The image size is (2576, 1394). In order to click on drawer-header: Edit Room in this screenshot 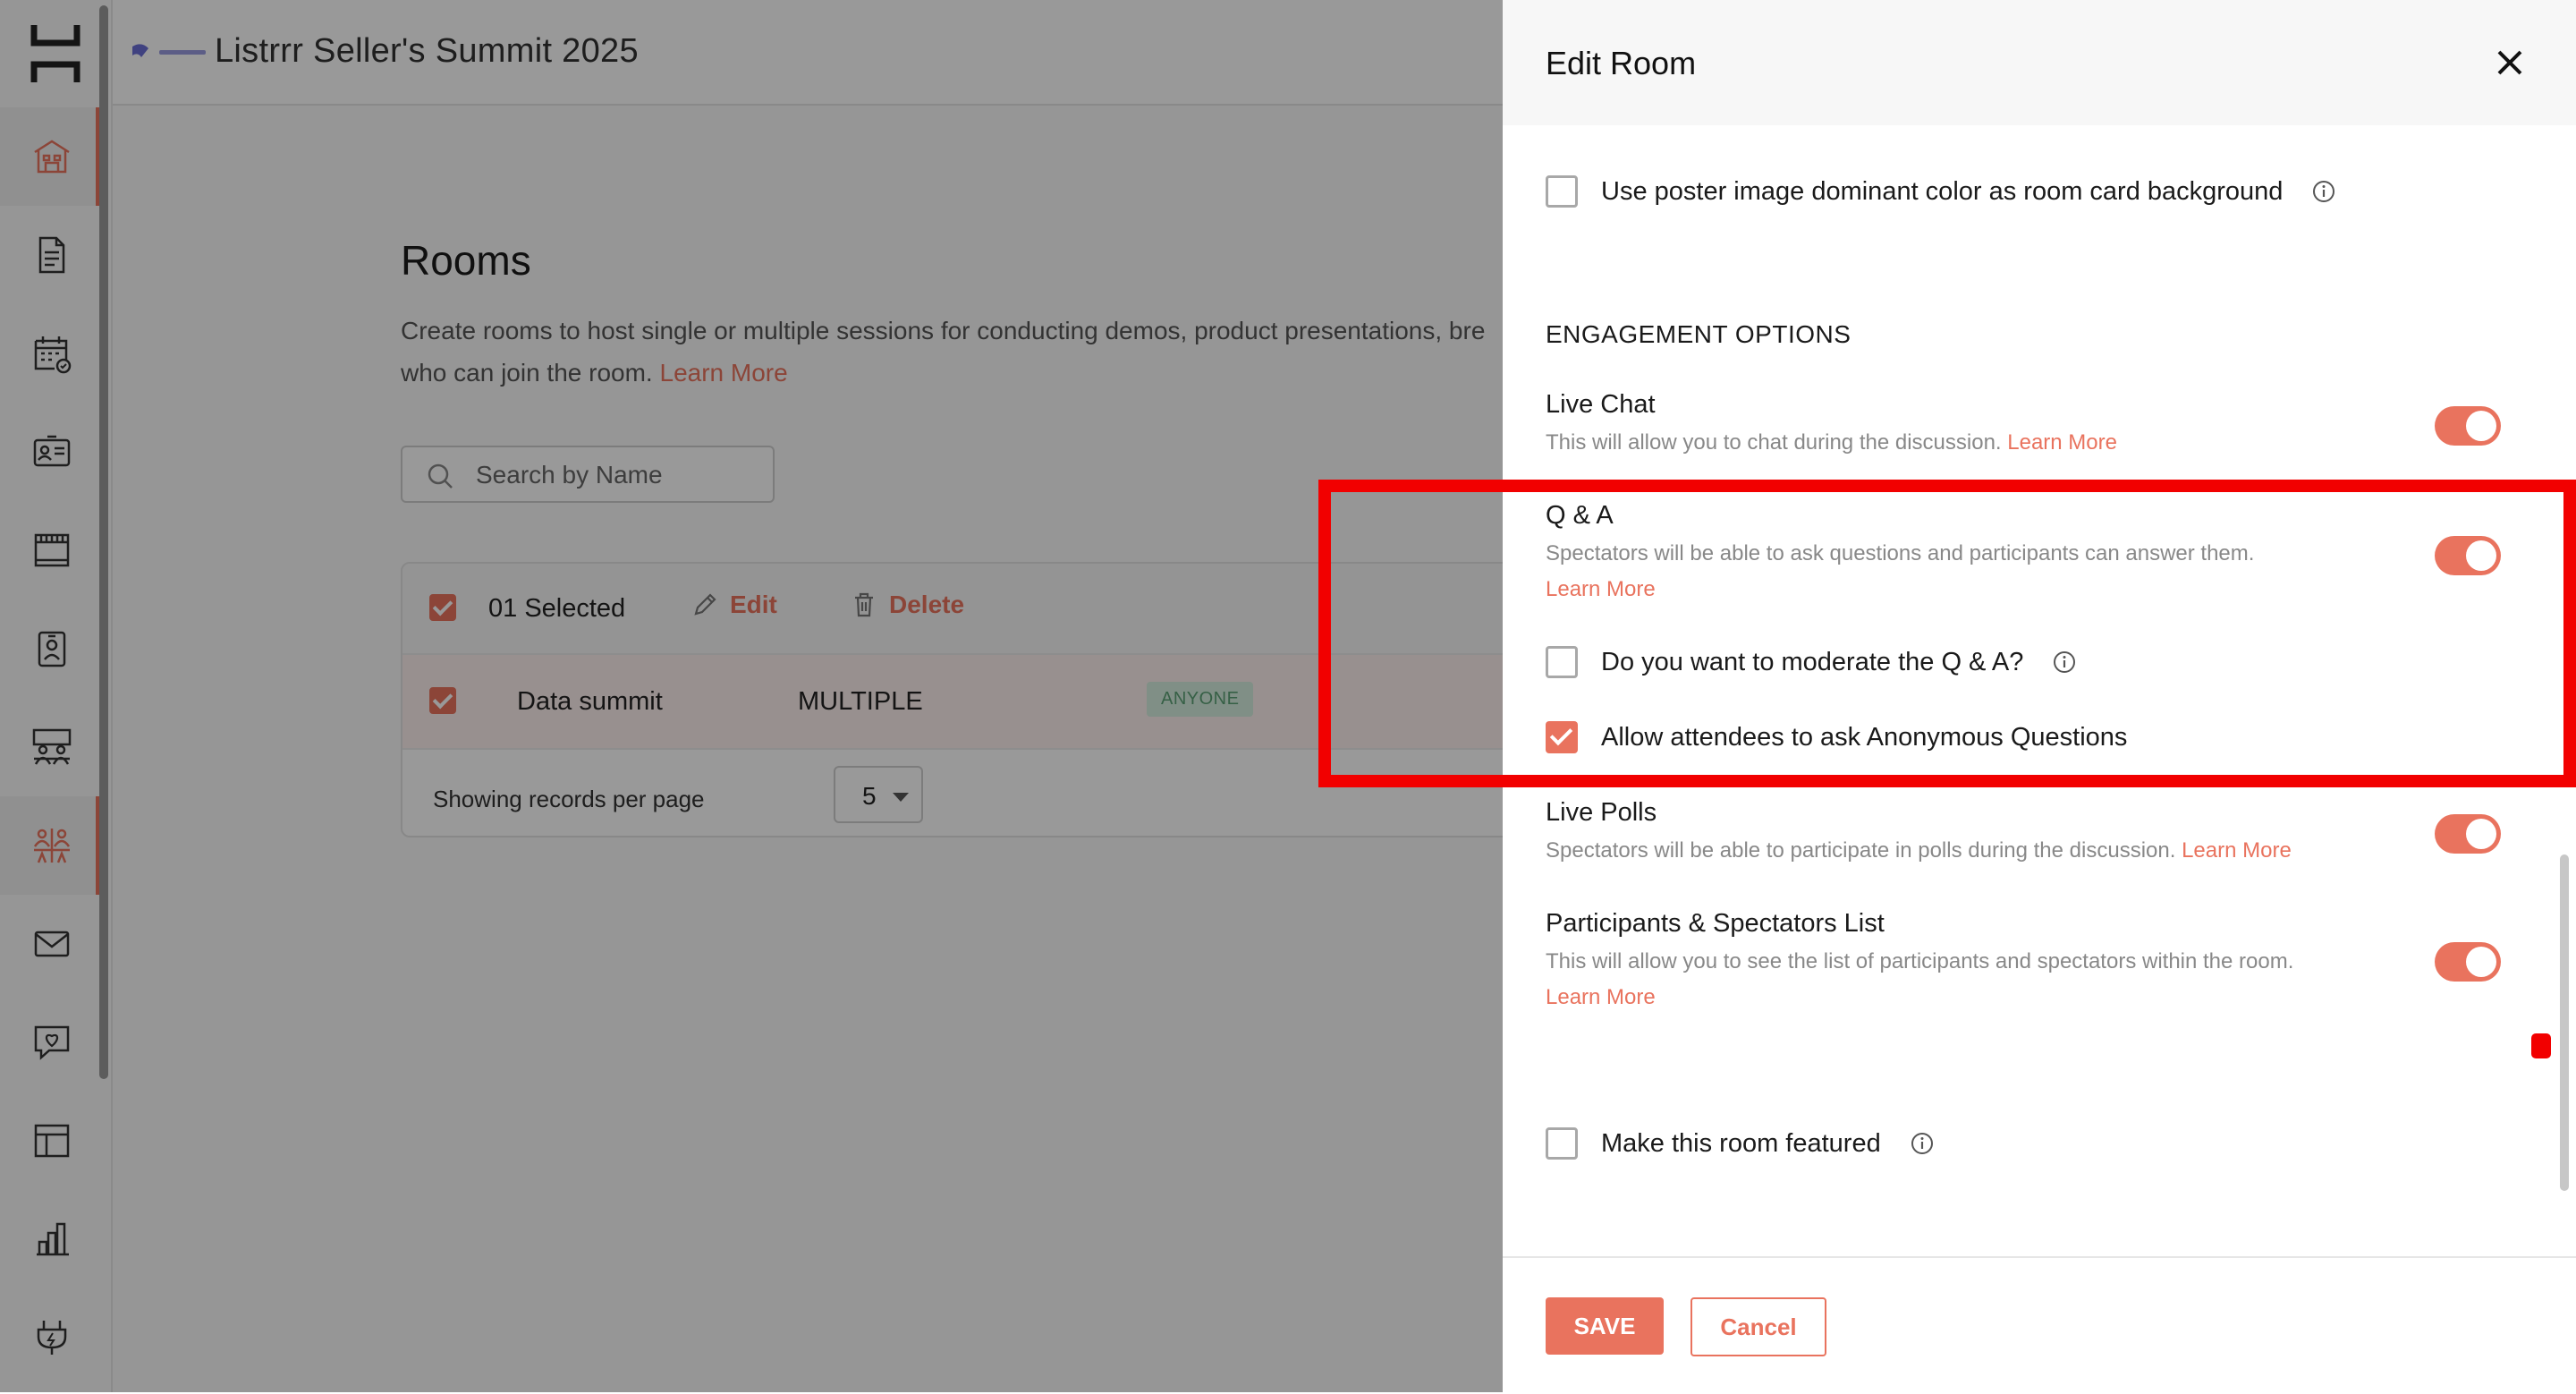, I will do `click(2039, 63)`.